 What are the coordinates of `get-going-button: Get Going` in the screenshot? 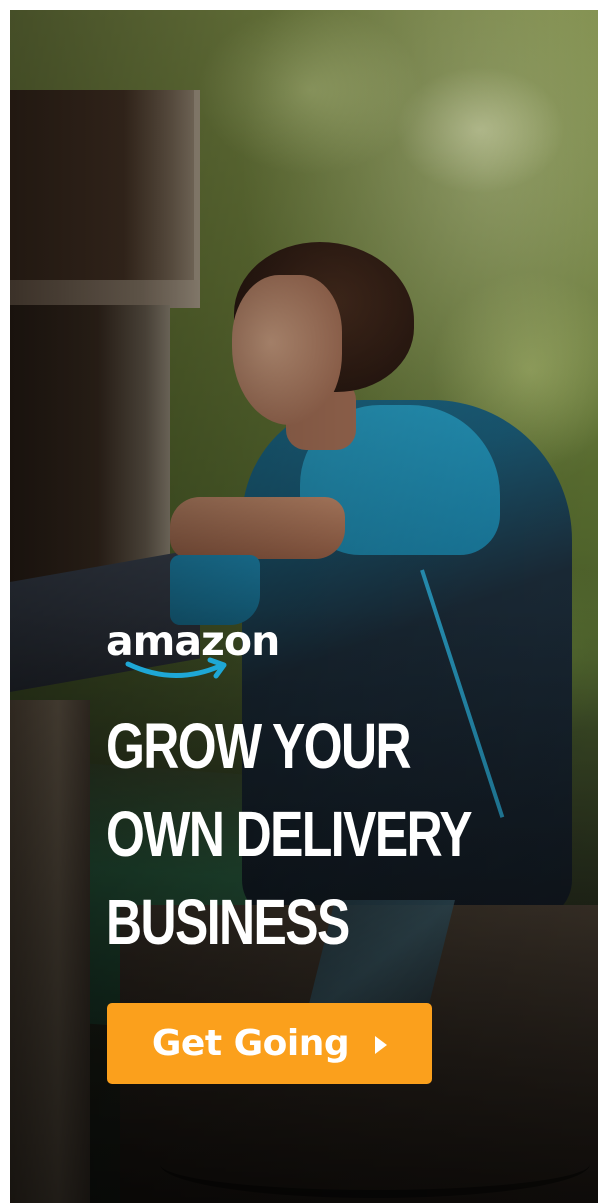 It's located at (269, 1043).